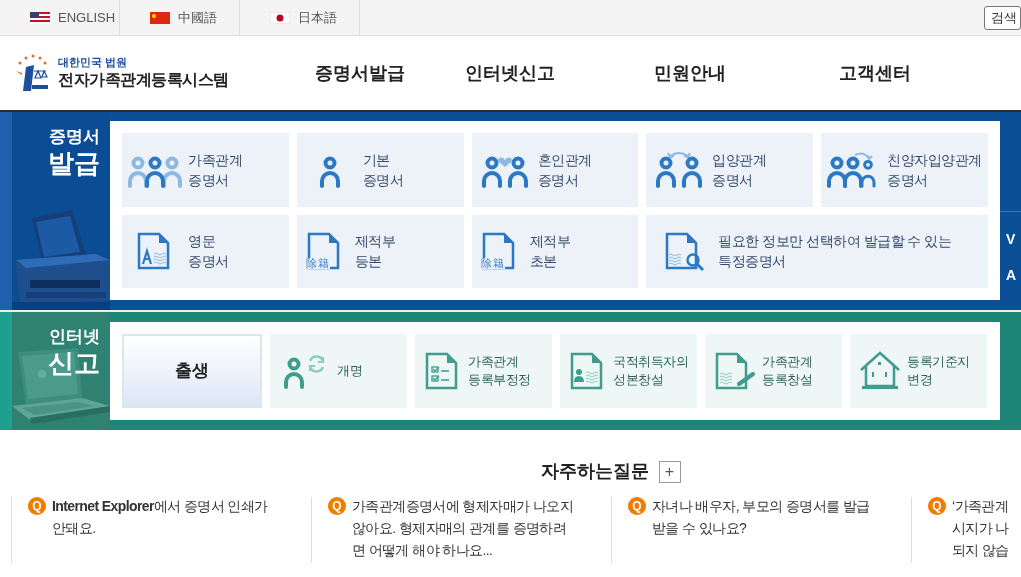 The width and height of the screenshot is (1021, 577). I want to click on tile-label: 출생, so click(192, 371).